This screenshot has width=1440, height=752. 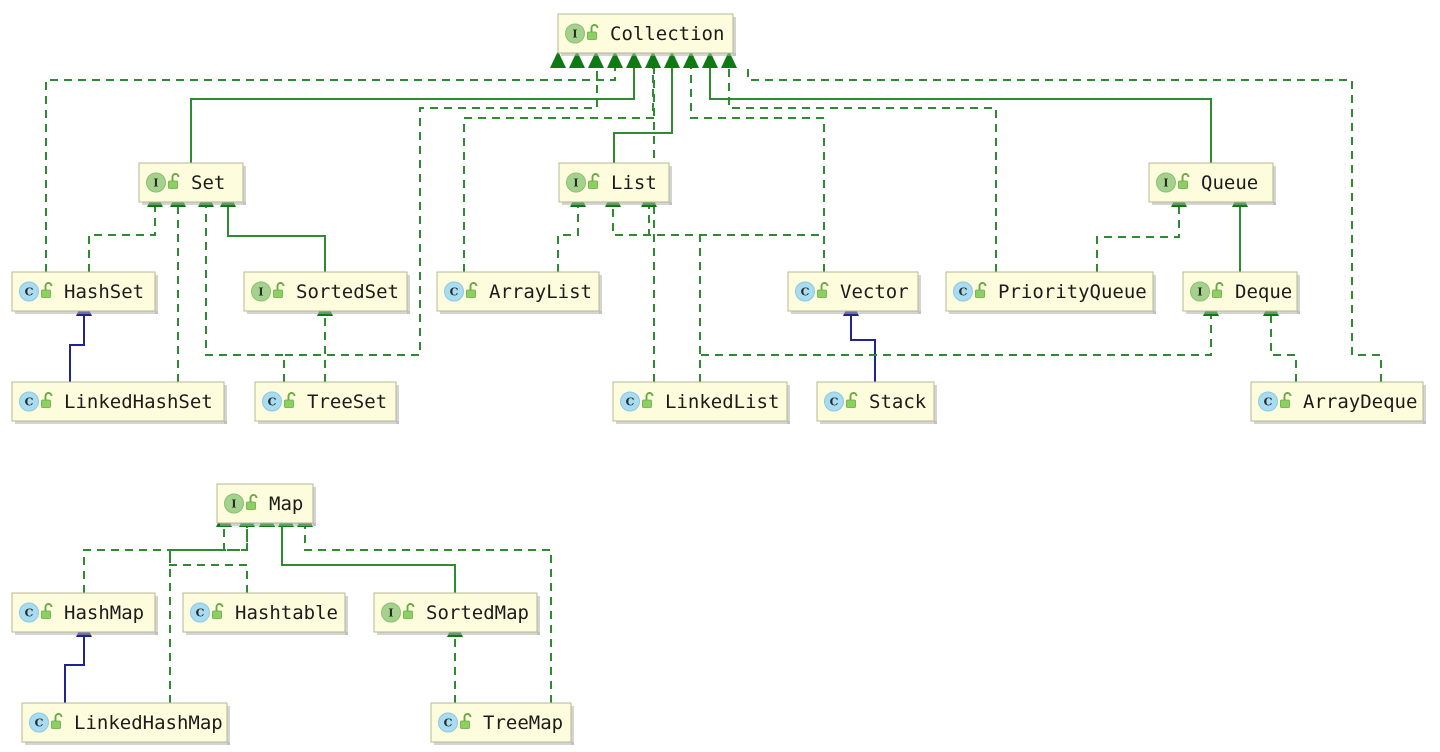 I want to click on node-label: PriorityQueue, so click(x=1072, y=292).